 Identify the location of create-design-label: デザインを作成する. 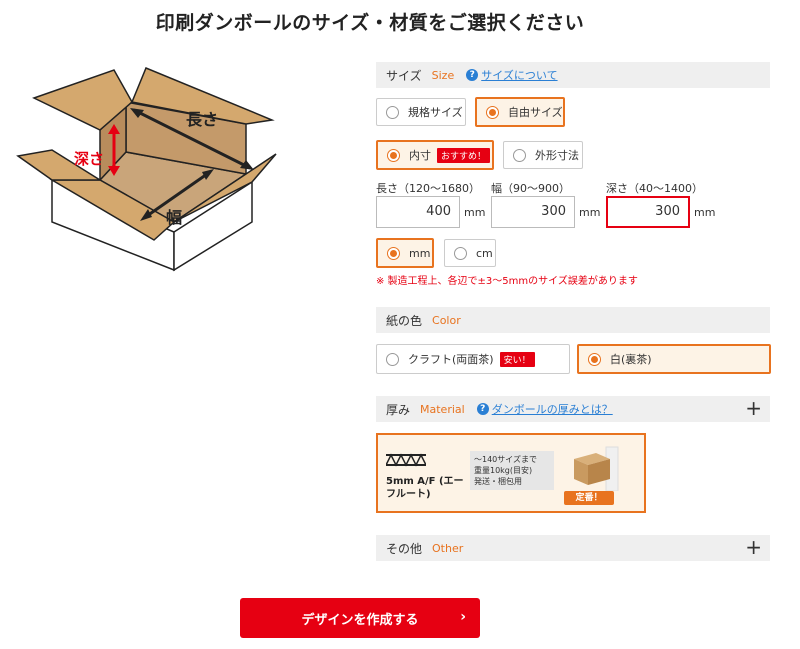
(360, 620).